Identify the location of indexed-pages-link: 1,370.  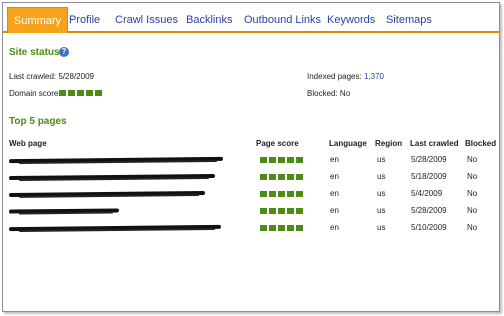
(374, 76).